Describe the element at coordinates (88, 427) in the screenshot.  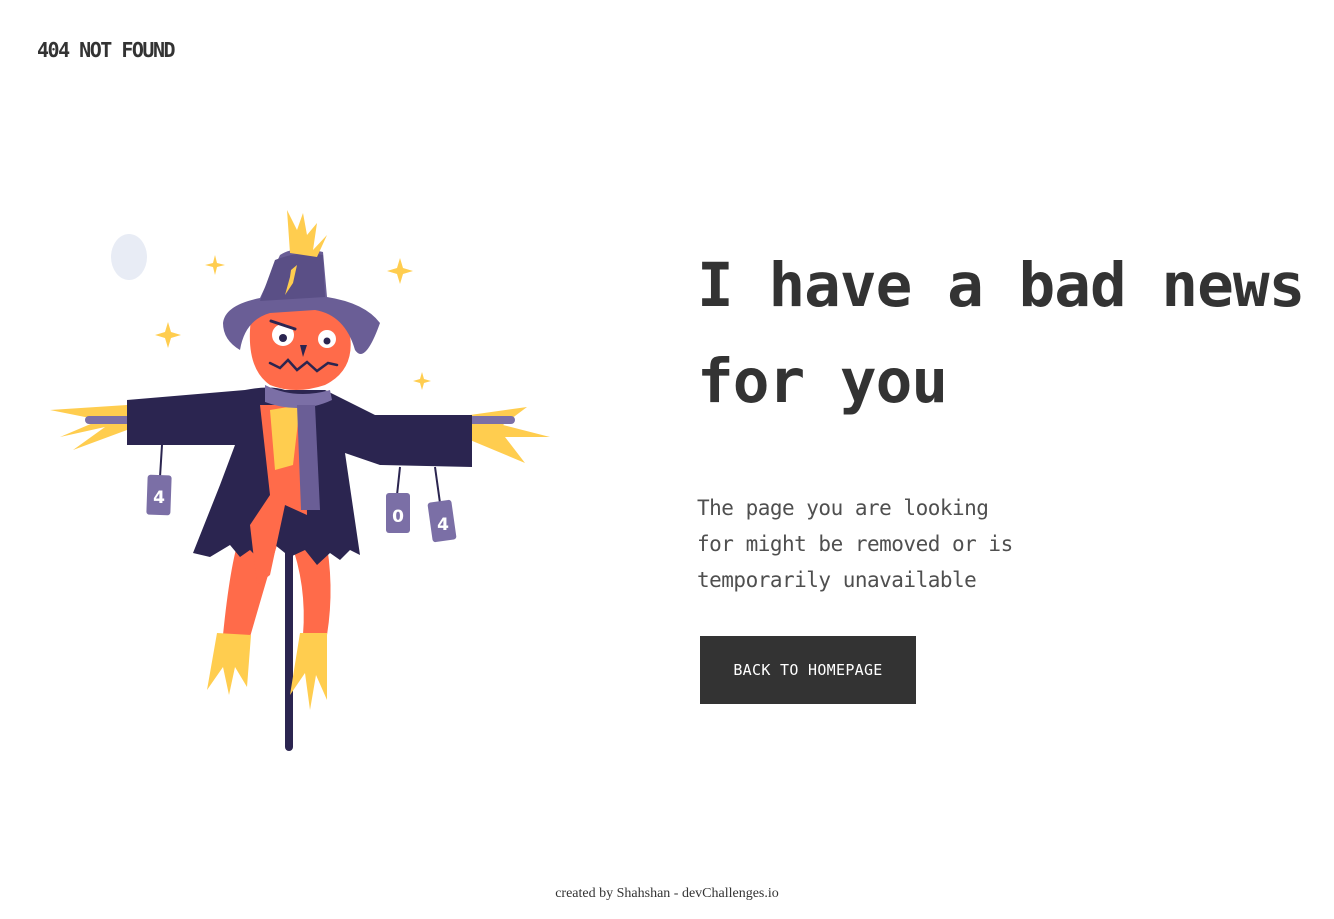
I see `left-arm-straw` at that location.